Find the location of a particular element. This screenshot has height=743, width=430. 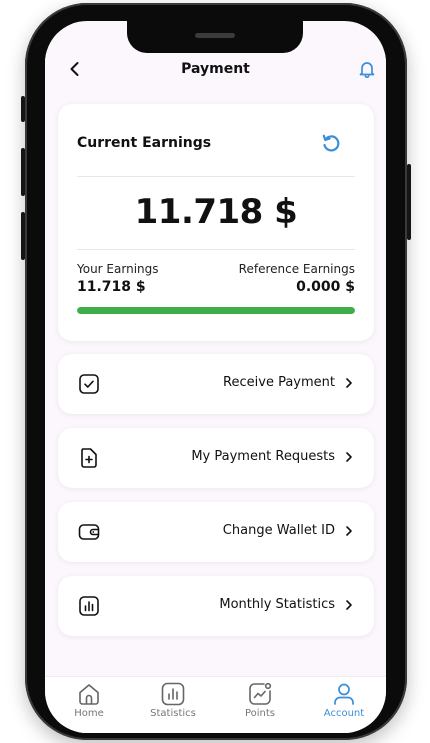

bell-icon is located at coordinates (367, 69).